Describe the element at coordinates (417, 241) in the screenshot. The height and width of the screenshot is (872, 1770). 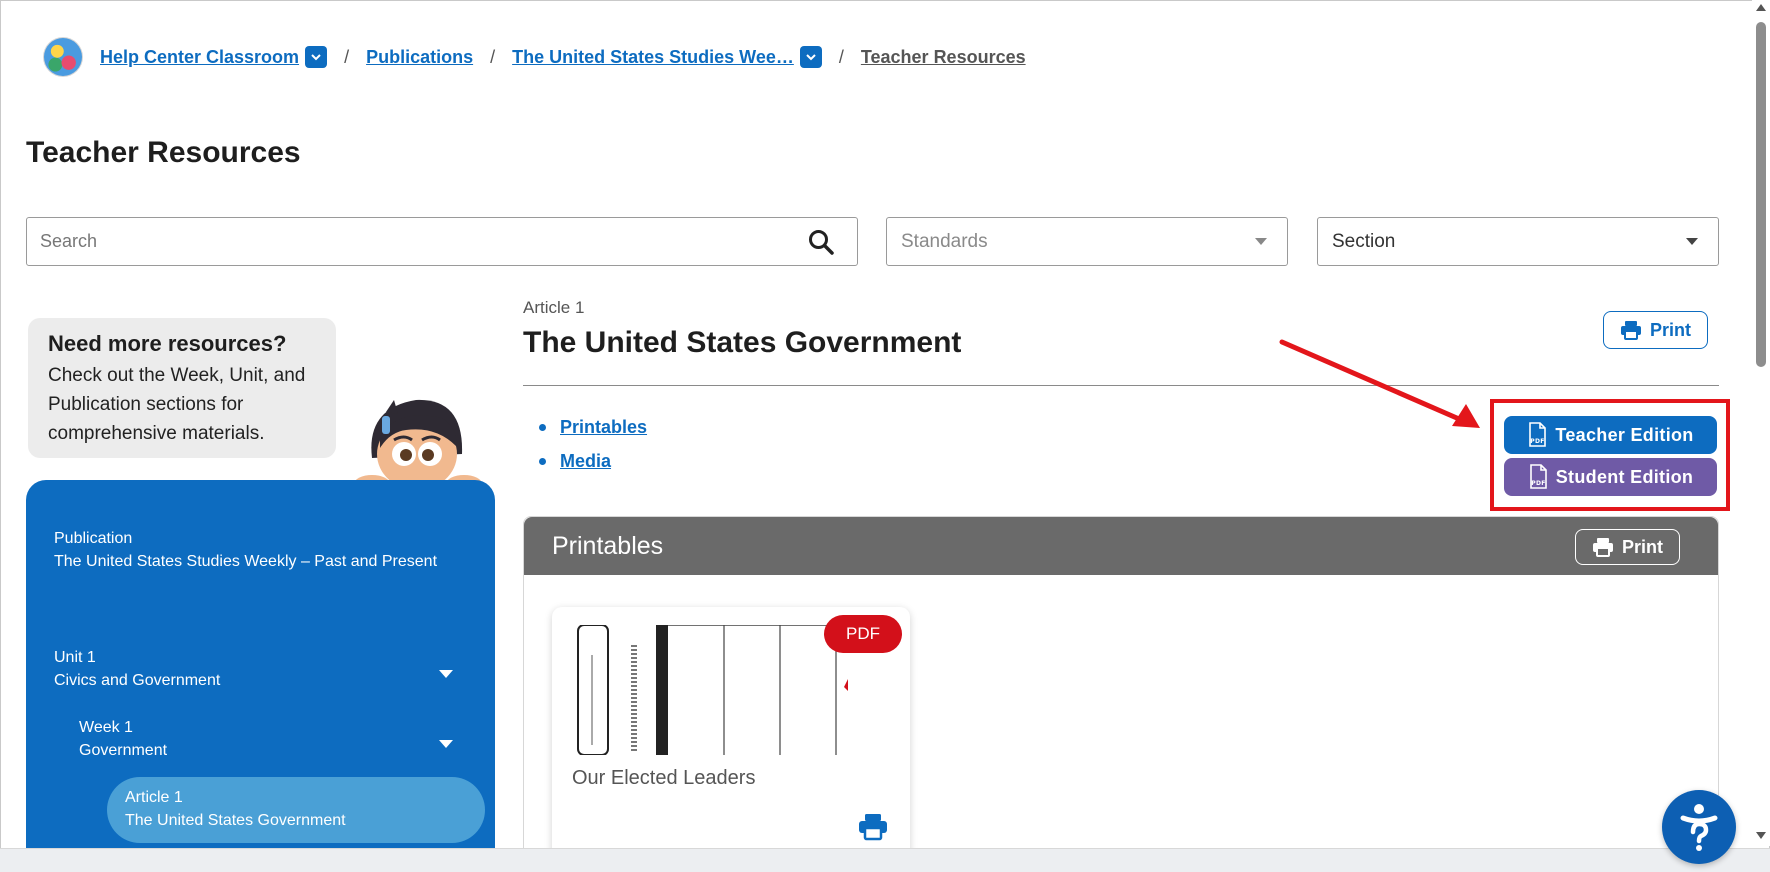
I see `search-input` at that location.